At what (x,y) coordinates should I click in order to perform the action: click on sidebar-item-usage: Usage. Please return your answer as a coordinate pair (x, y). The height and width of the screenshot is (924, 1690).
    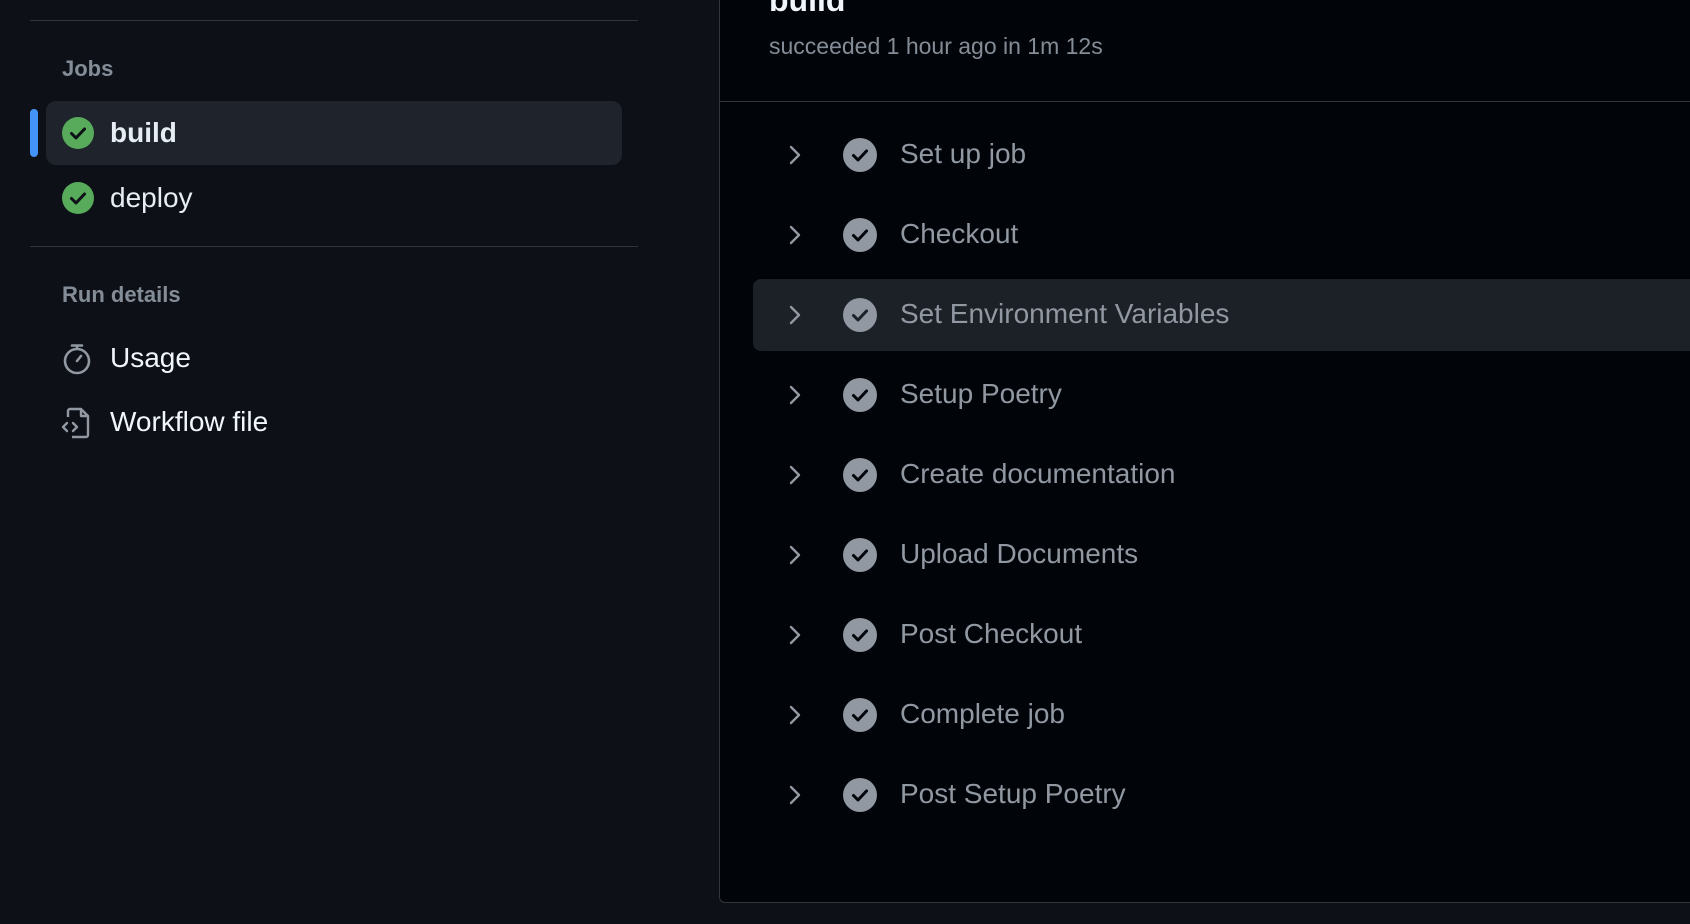
    Looking at the image, I should click on (334, 358).